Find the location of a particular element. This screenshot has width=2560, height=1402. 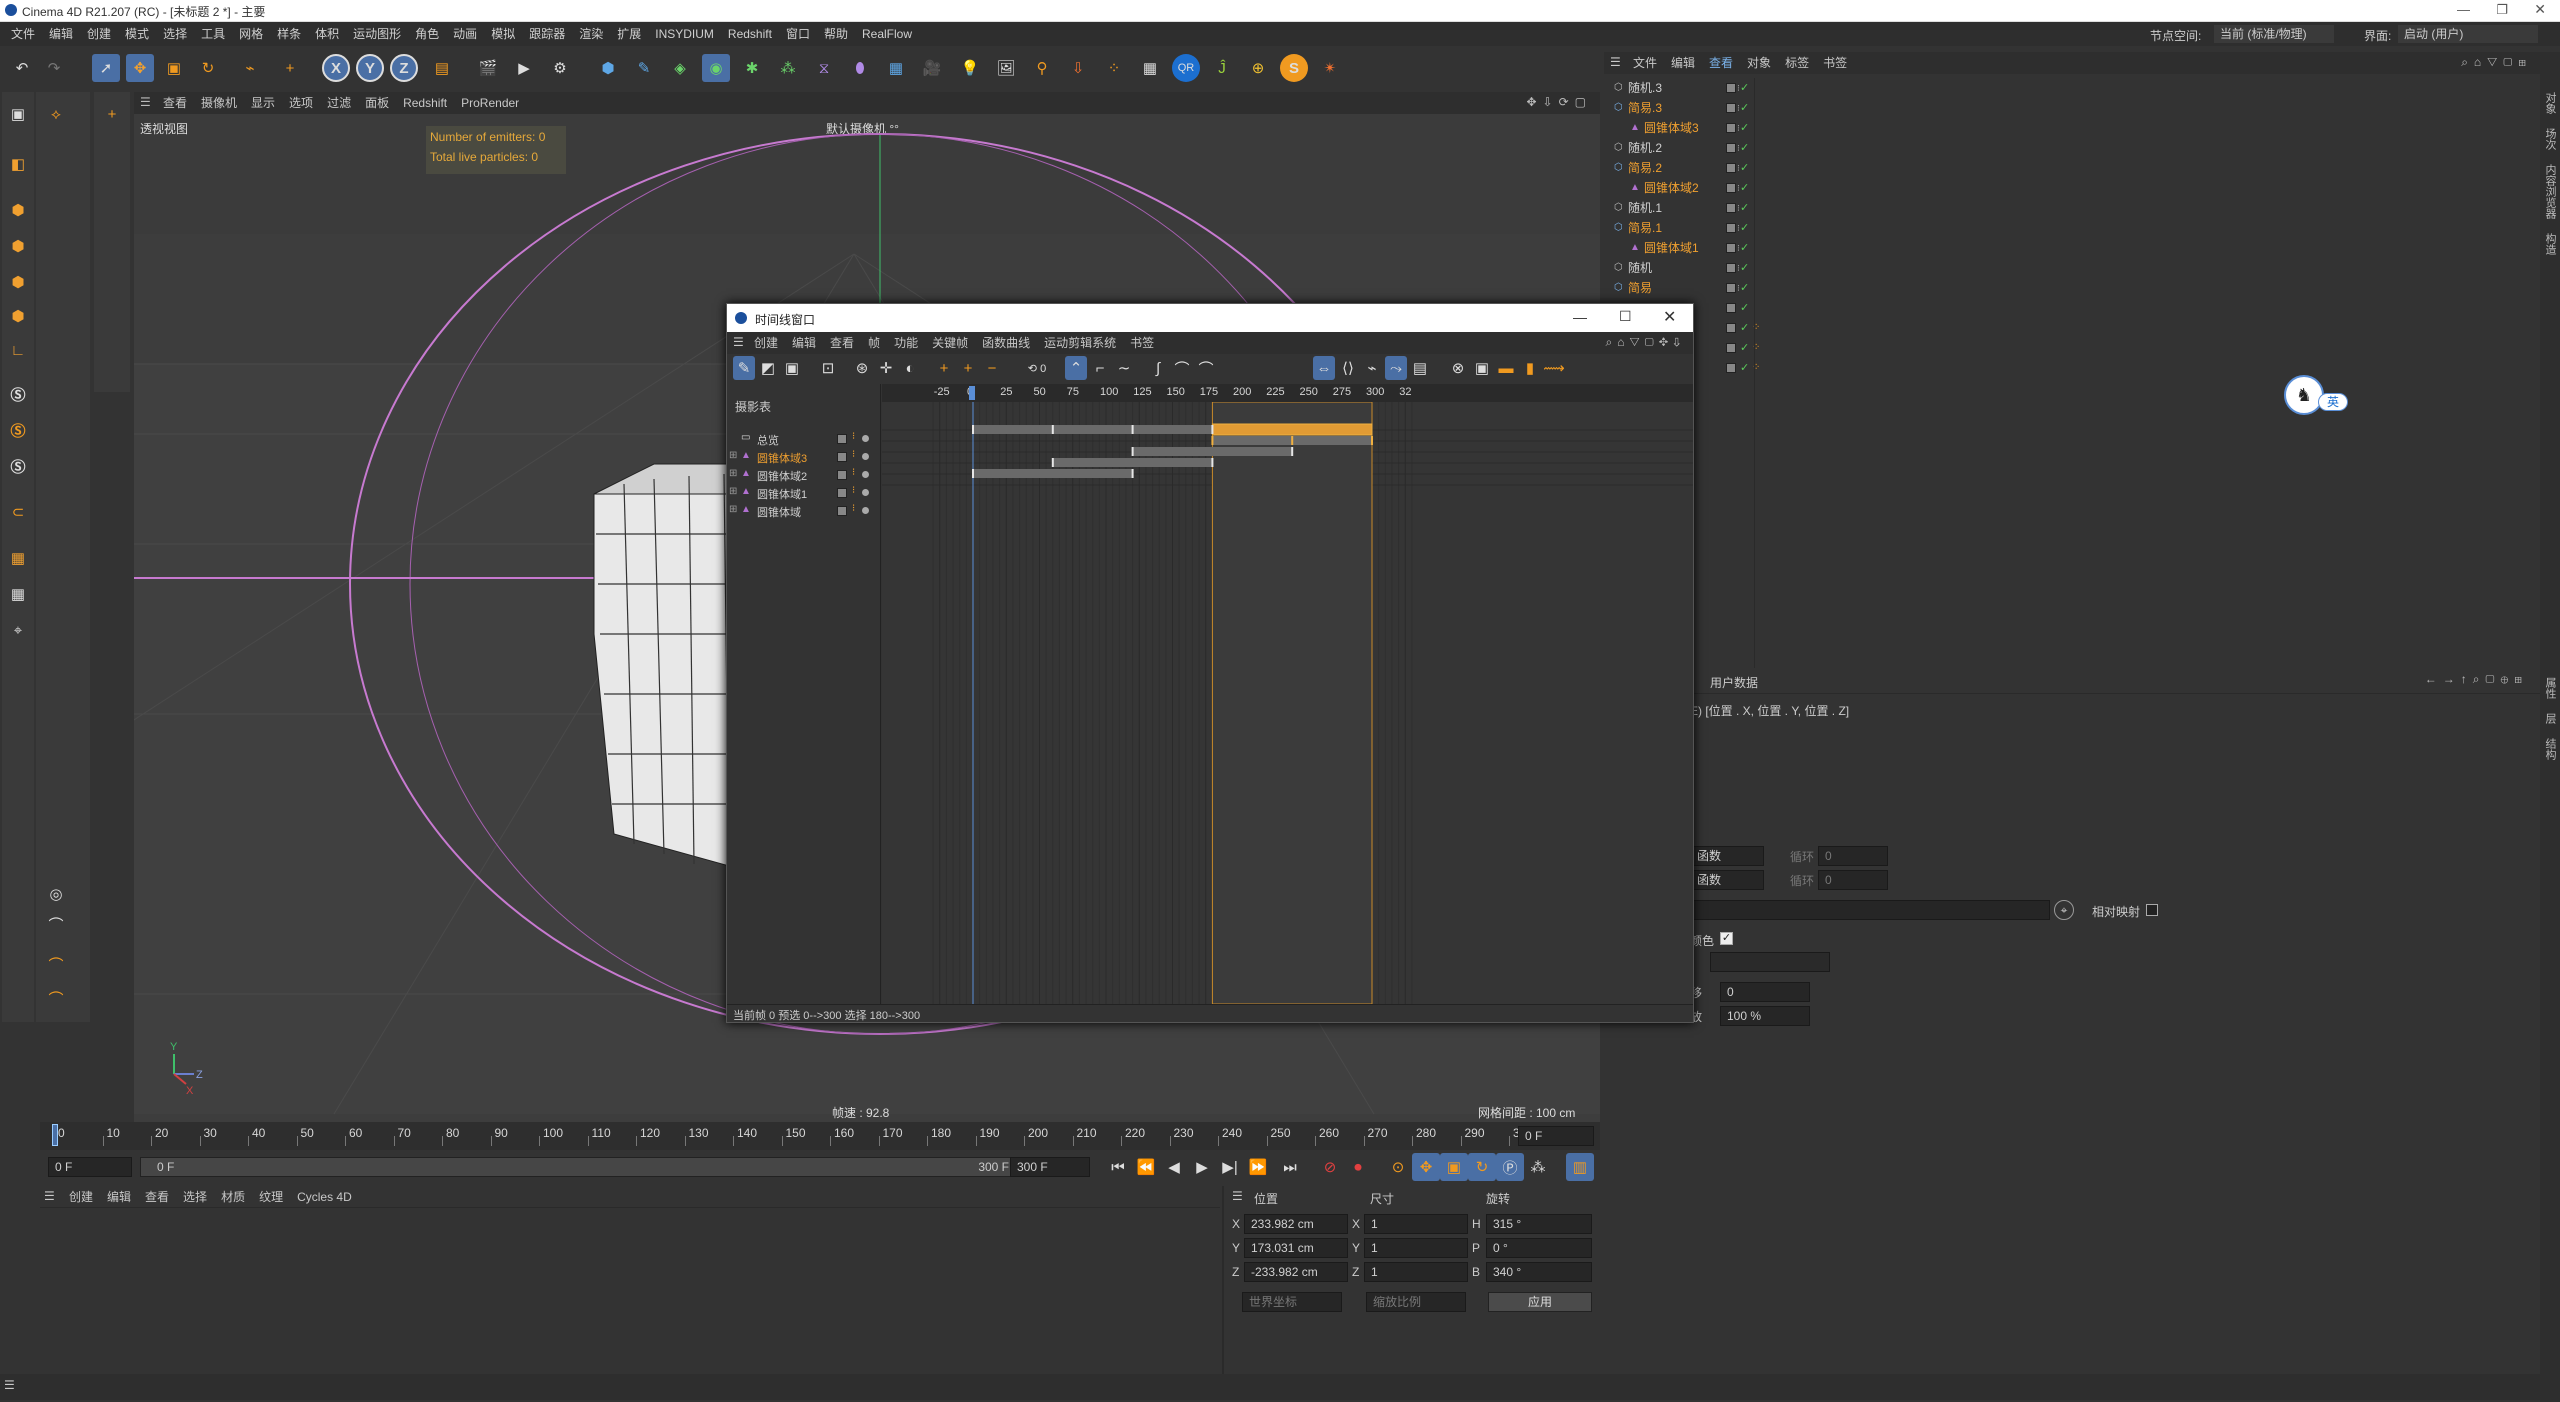

particles-icon: ⁘ is located at coordinates (1114, 68).